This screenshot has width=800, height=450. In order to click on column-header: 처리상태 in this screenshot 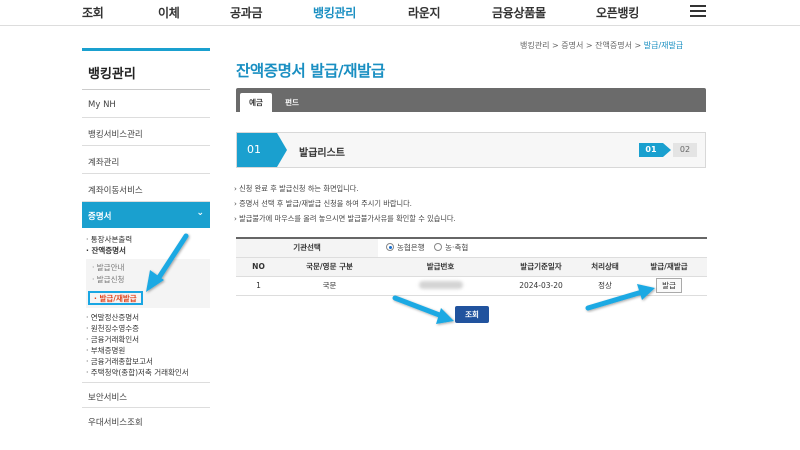, I will do `click(605, 267)`.